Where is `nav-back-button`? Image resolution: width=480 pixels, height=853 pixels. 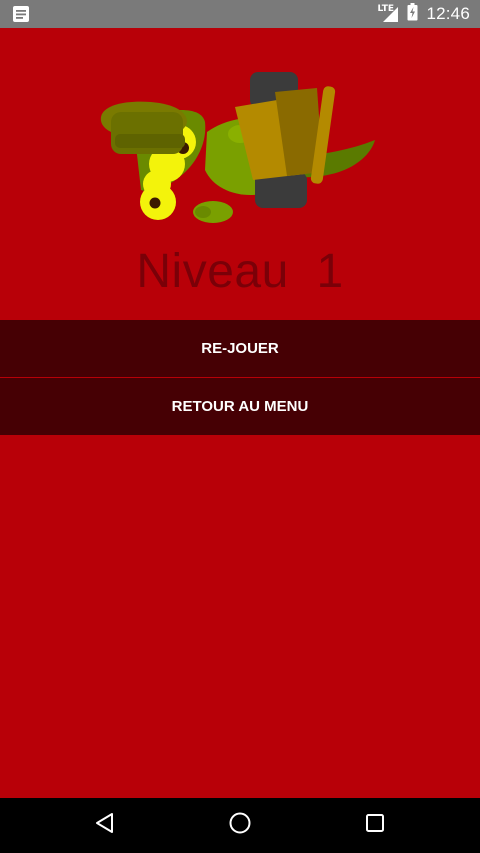 nav-back-button is located at coordinates (105, 825).